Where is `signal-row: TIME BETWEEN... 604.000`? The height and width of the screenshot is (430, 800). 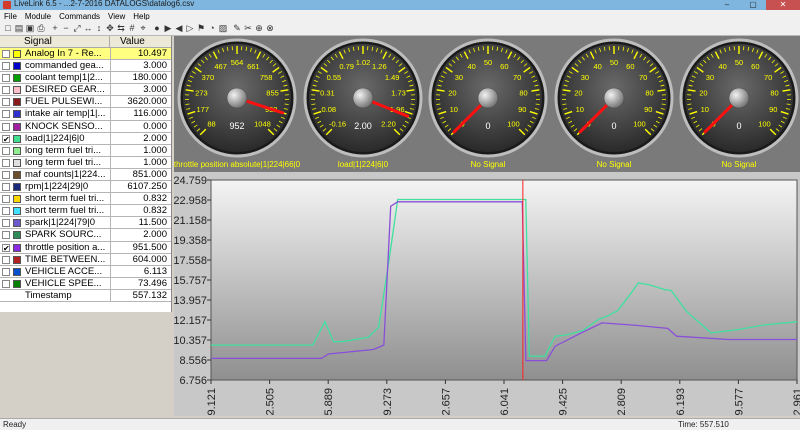 signal-row: TIME BETWEEN... 604.000 is located at coordinates (85, 259).